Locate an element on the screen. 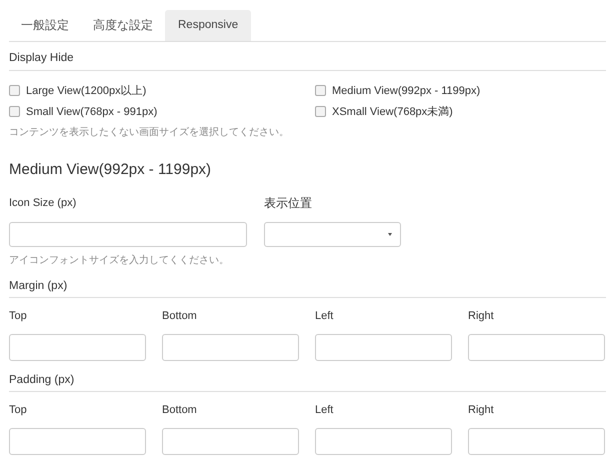 The width and height of the screenshot is (610, 470). view-heading: Medium View(992px - 1199px) is located at coordinates (110, 169).